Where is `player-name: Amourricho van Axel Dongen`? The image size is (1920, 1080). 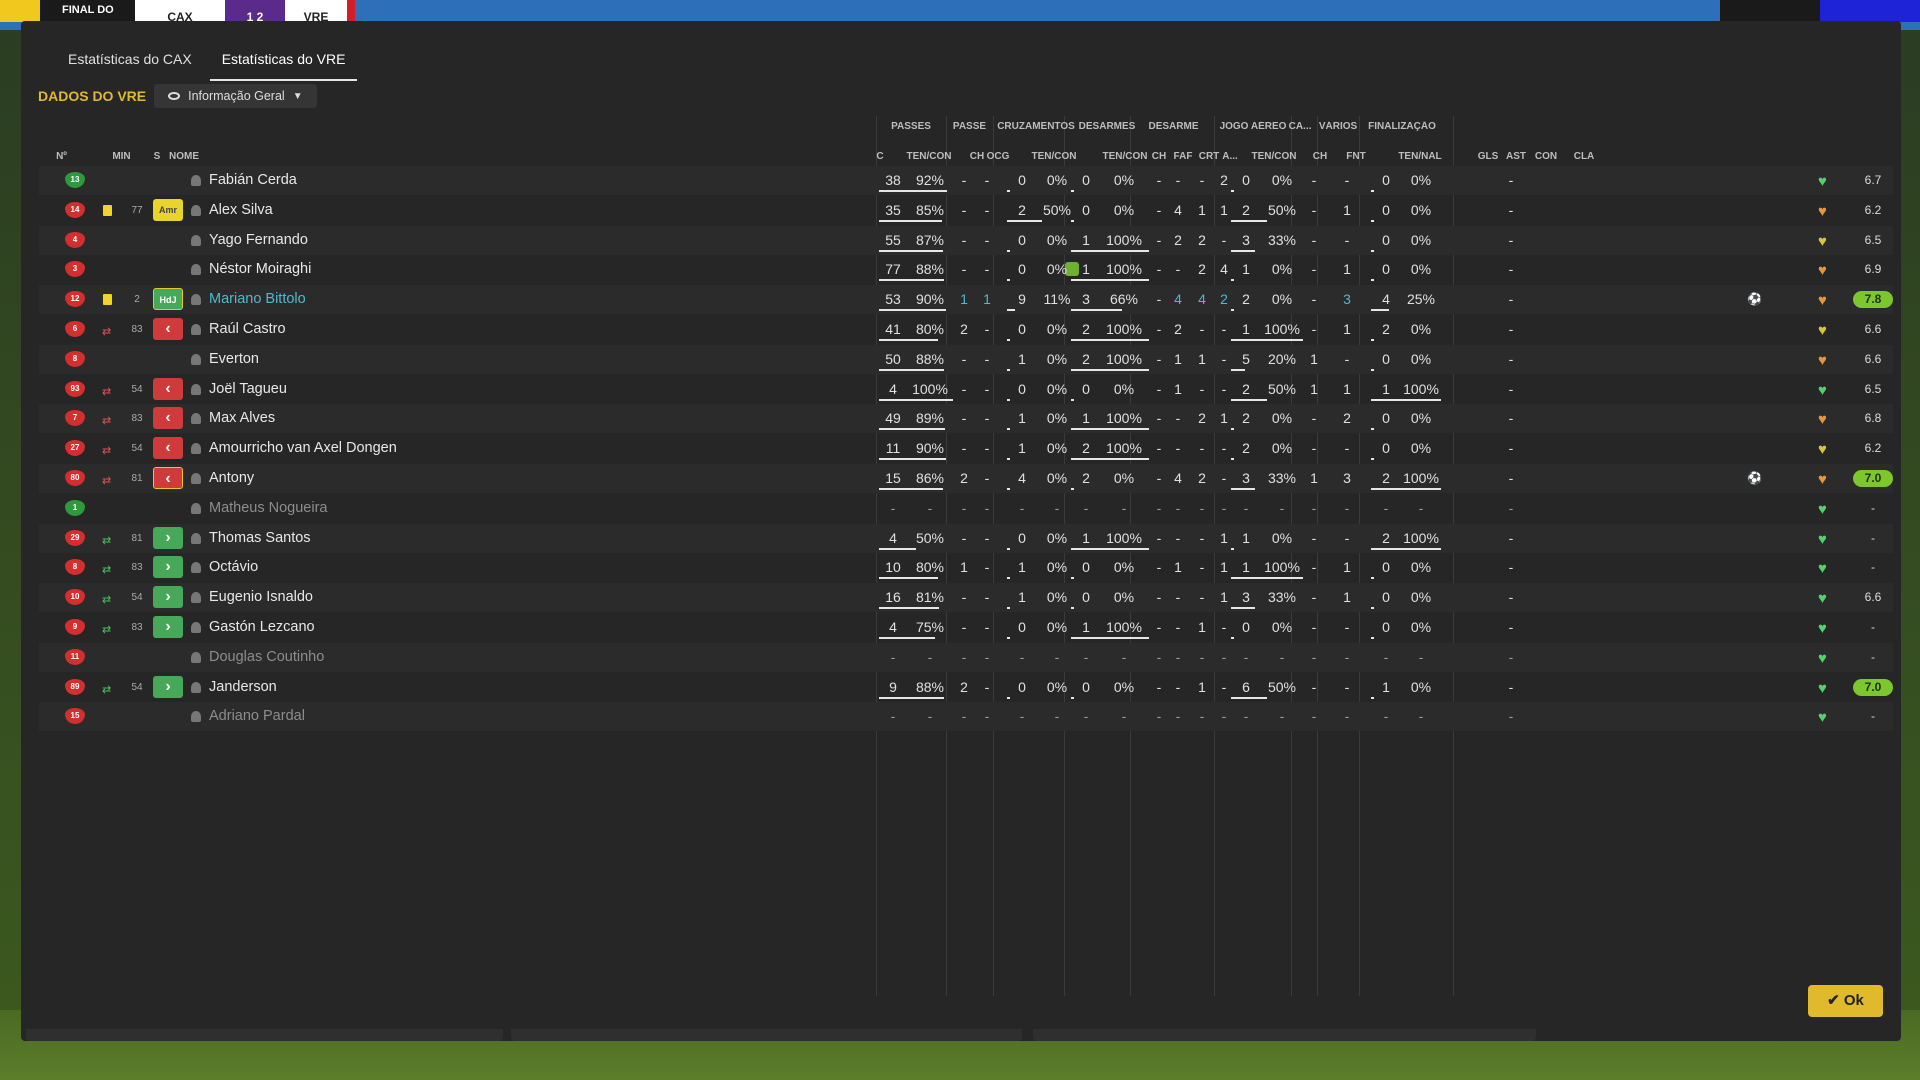
player-name: Amourricho van Axel Dongen is located at coordinates (303, 448).